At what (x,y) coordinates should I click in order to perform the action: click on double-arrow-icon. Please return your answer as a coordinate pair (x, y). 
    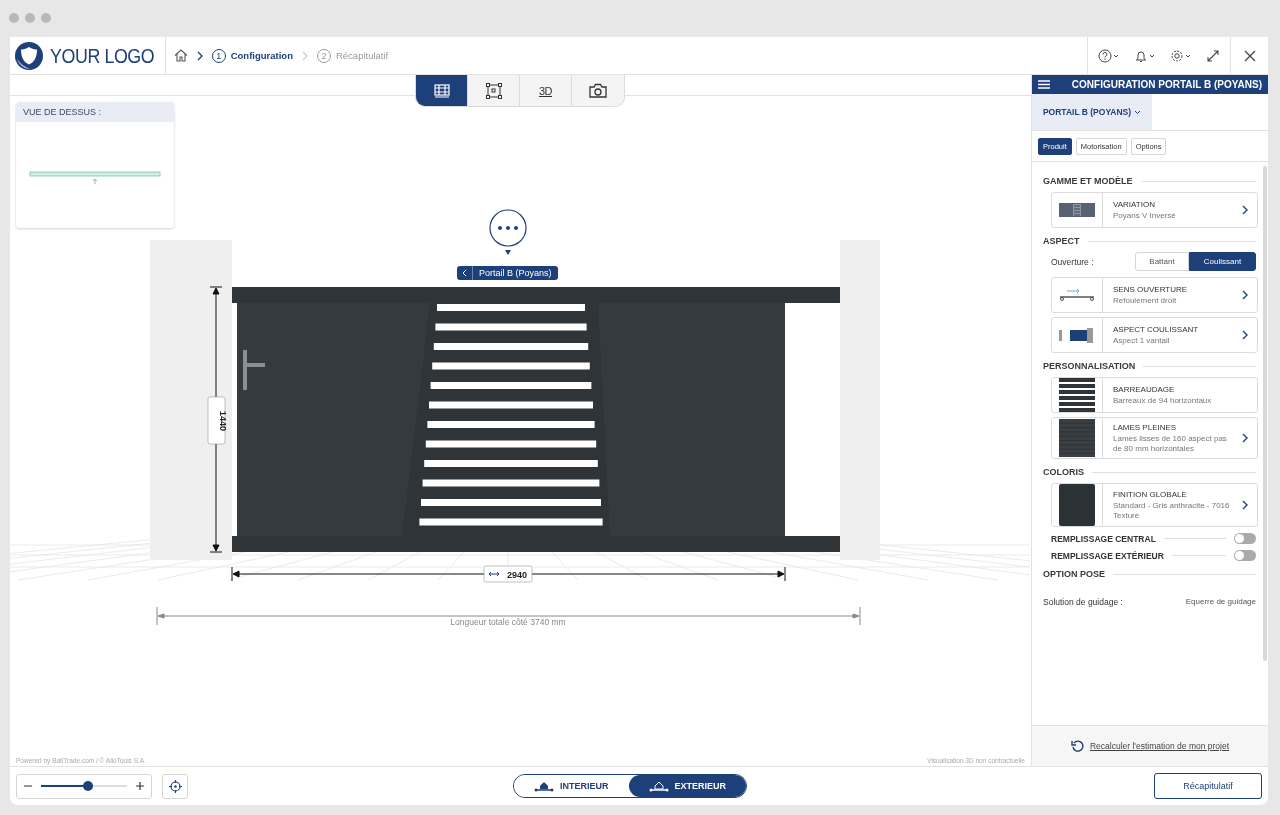
    Looking at the image, I should click on (494, 574).